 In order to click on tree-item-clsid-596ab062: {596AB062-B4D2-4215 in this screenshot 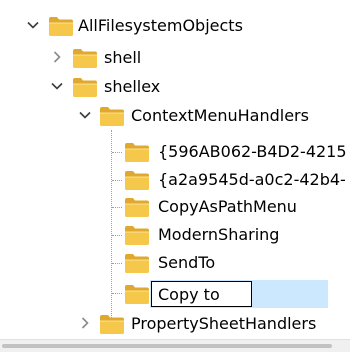, I will do `click(175, 152)`.